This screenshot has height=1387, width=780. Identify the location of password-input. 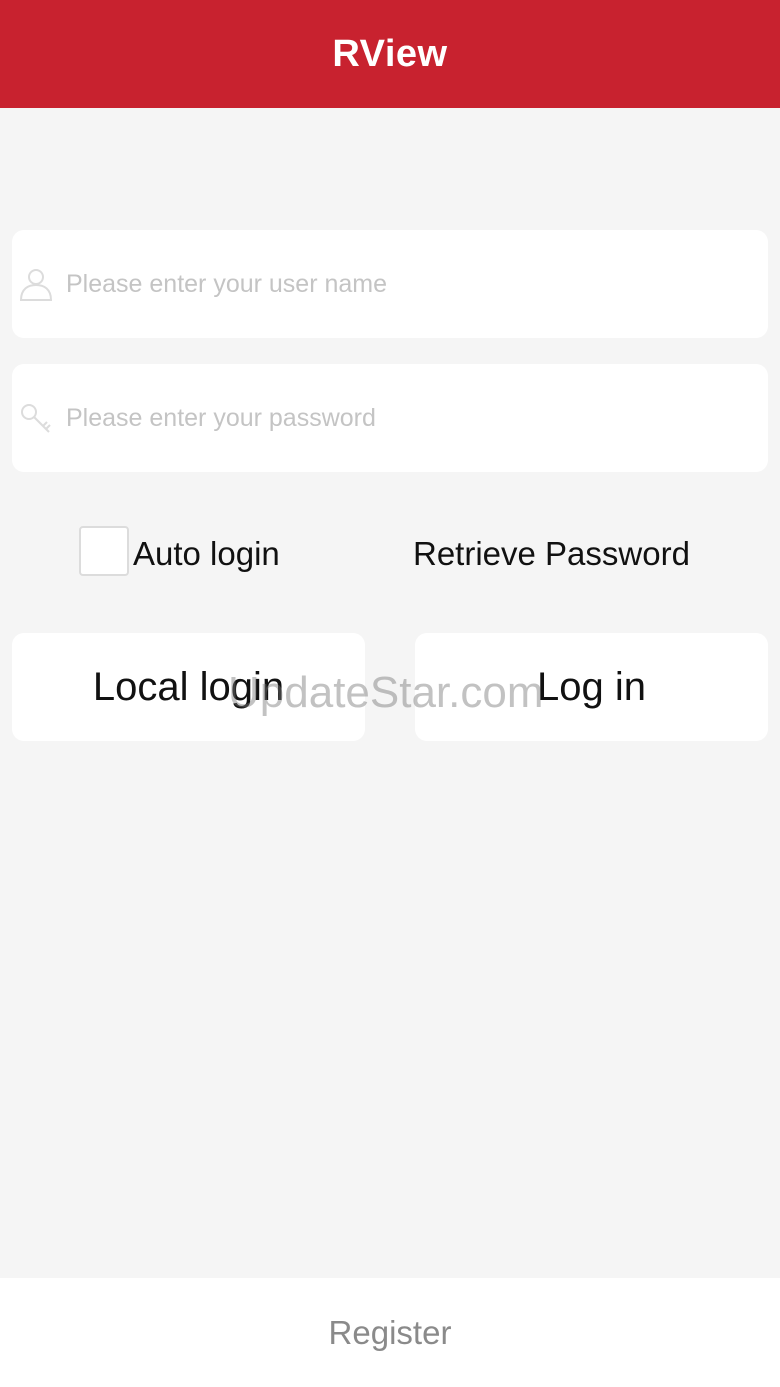
(411, 418).